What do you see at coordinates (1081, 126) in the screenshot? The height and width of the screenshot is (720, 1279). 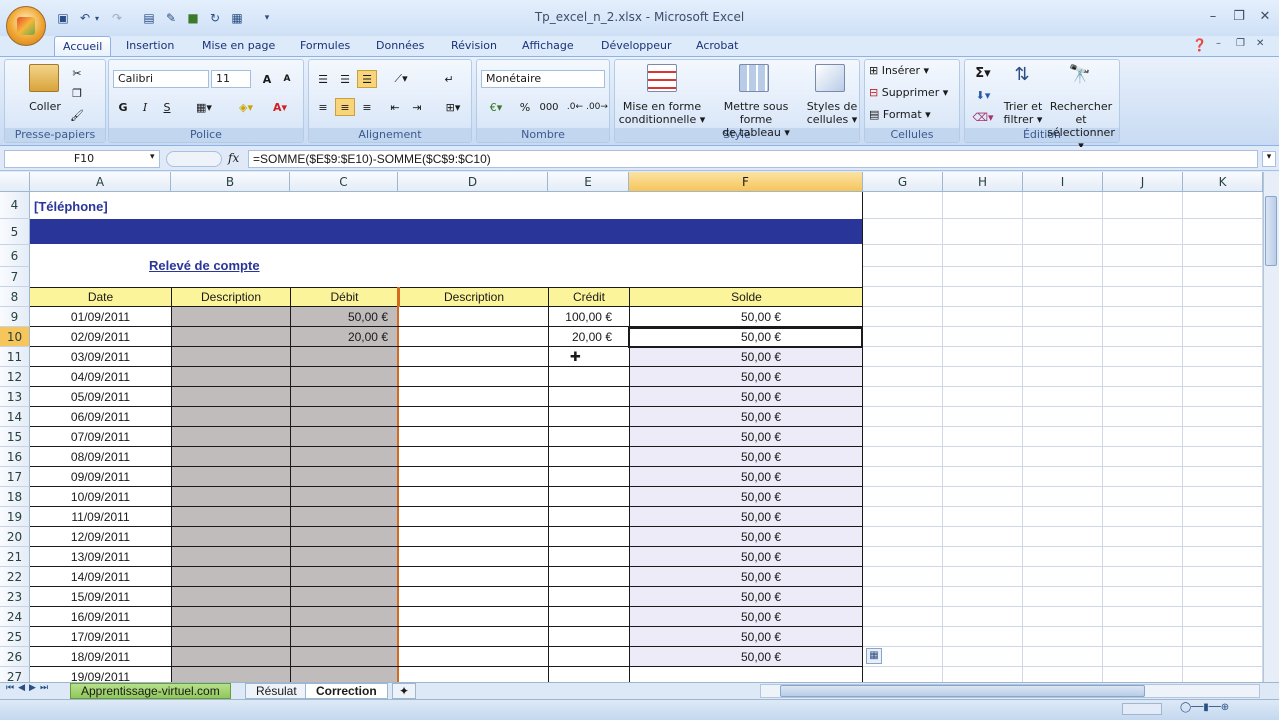 I see `find-select-button: Rechercher et sélectionner ▾` at bounding box center [1081, 126].